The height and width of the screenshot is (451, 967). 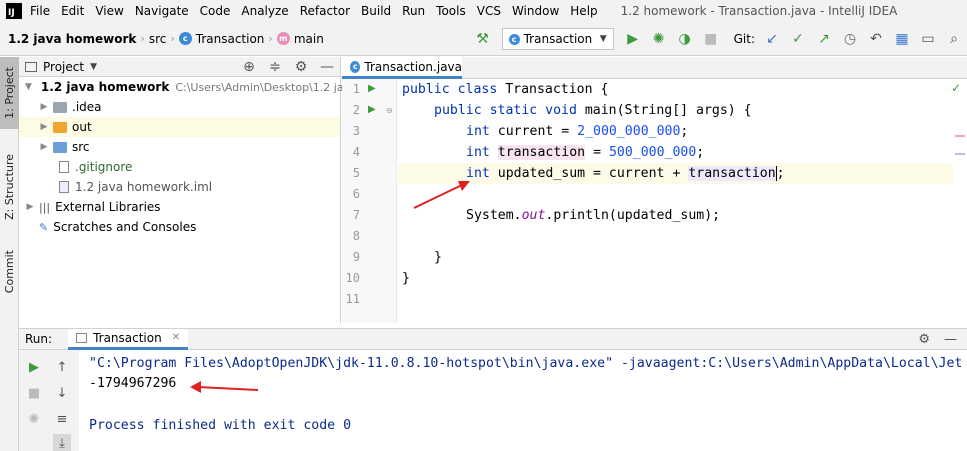 What do you see at coordinates (60, 127) in the screenshot?
I see `folder-orange-icon` at bounding box center [60, 127].